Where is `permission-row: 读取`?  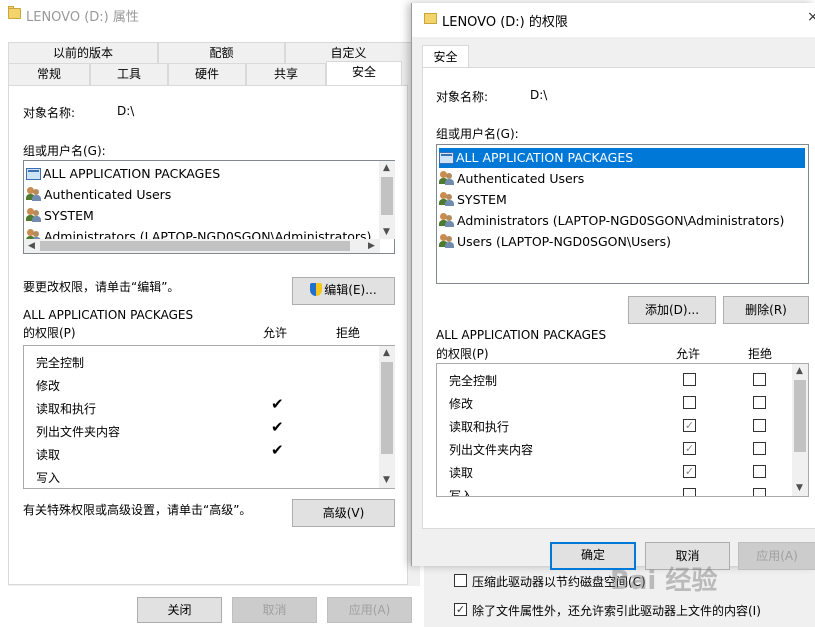 permission-row: 读取 is located at coordinates (48, 455).